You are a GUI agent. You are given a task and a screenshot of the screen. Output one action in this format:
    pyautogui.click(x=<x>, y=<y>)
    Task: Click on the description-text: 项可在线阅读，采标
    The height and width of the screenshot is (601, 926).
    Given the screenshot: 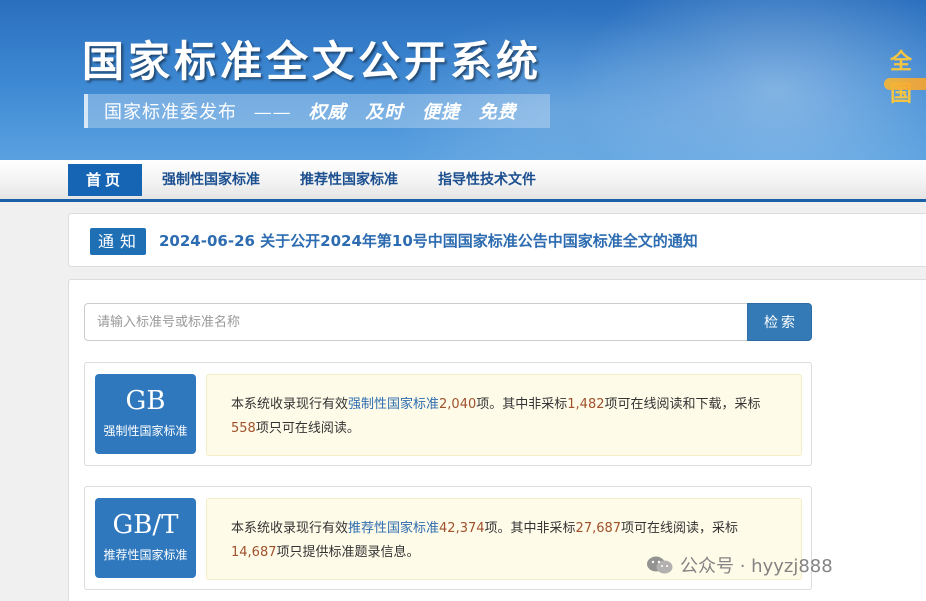 What is the action you would take?
    pyautogui.click(x=680, y=528)
    